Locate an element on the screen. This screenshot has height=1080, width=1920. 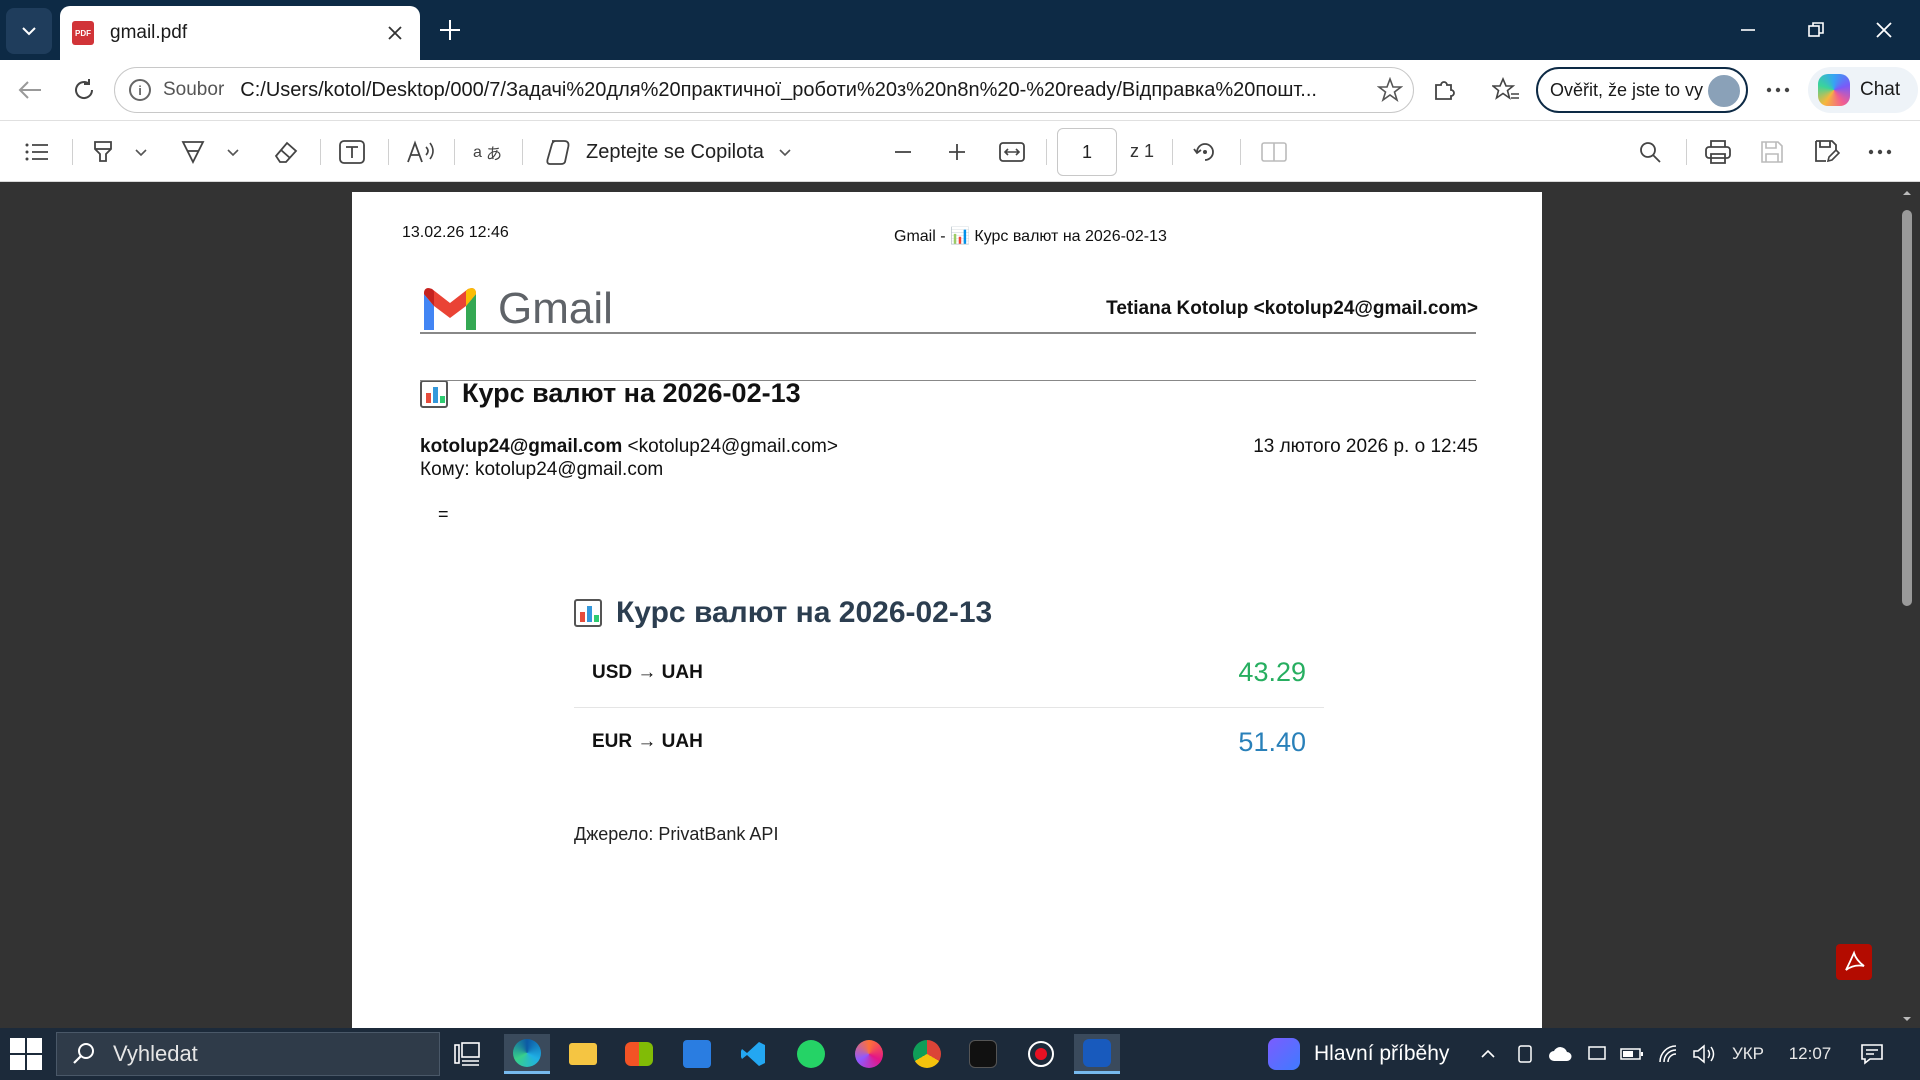
language-indicator: УКР is located at coordinates (1748, 1054).